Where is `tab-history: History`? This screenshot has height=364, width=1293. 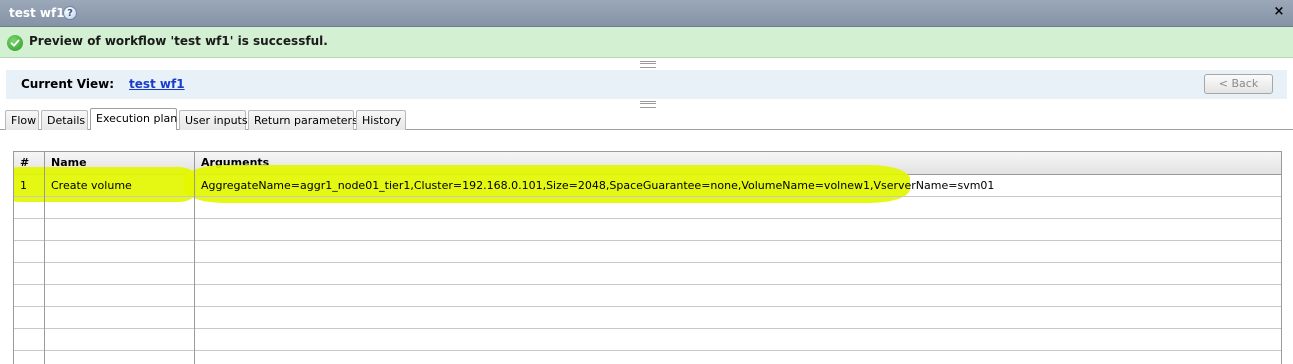 tab-history: History is located at coordinates (381, 120).